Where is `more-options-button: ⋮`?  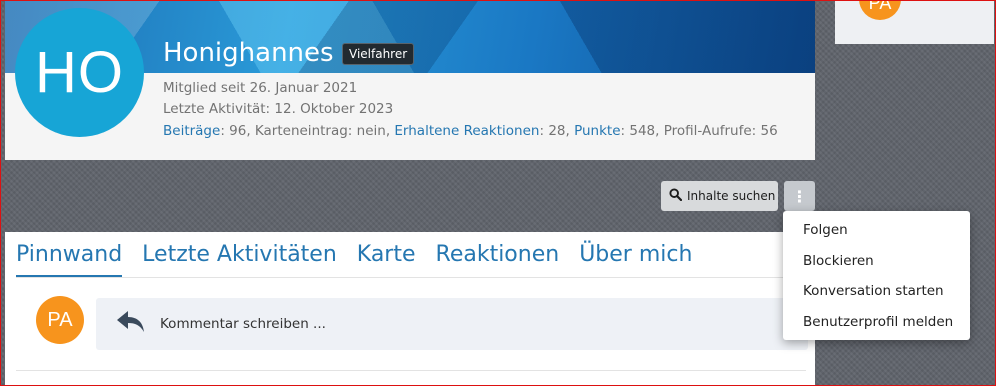
more-options-button: ⋮ is located at coordinates (799, 196).